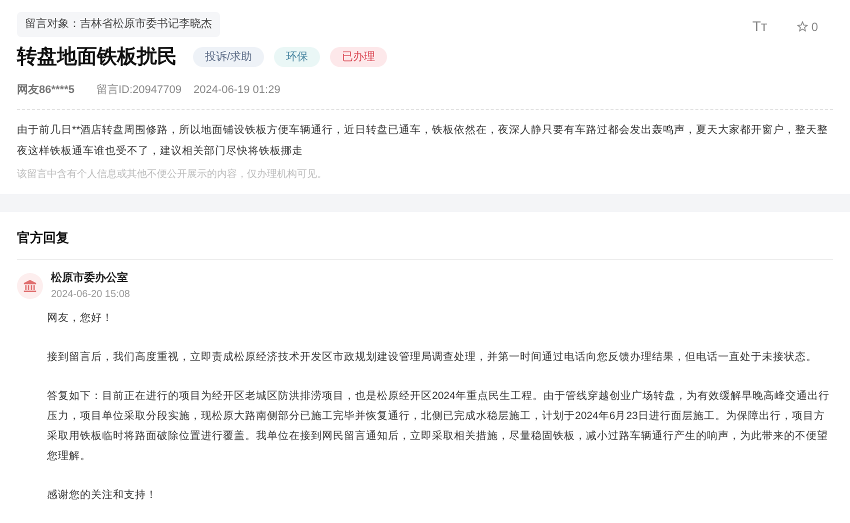  Describe the element at coordinates (45, 90) in the screenshot. I see `author-name: 网友86****5` at that location.